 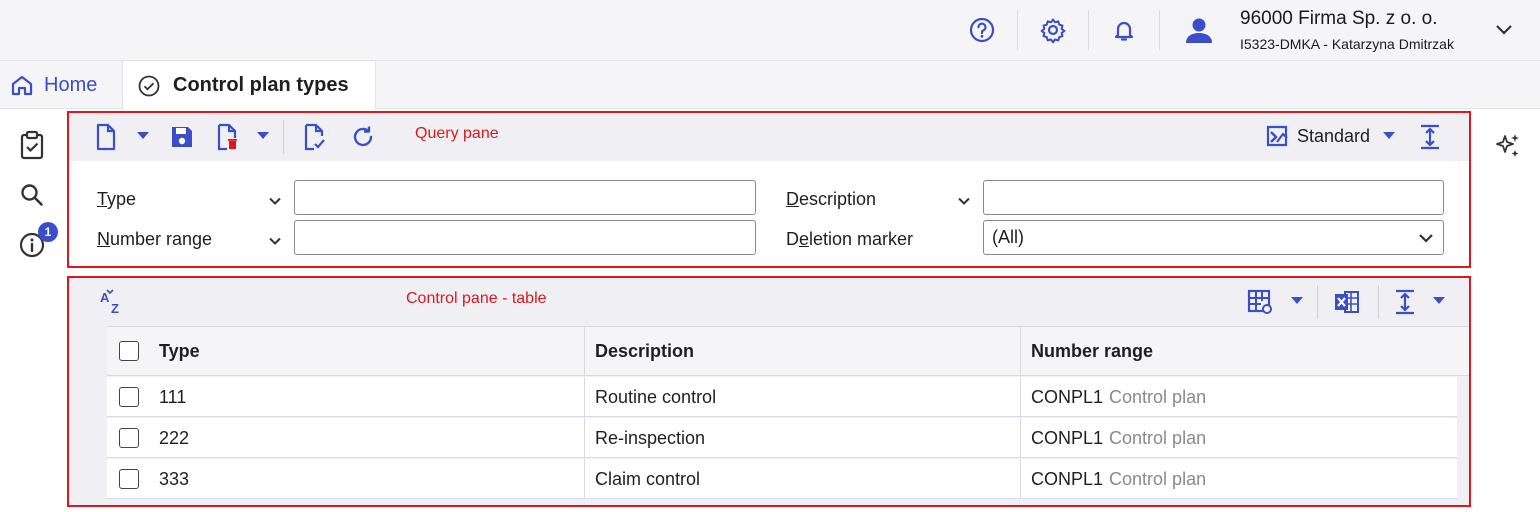 I want to click on table-row: 333 Claim control CONPL1 Control plan, so click(x=782, y=479).